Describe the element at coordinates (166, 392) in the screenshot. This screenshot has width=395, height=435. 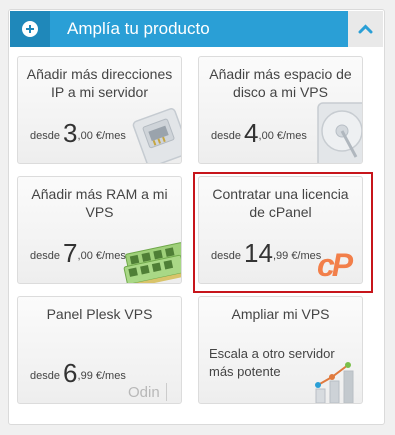
I see `logo-divider` at that location.